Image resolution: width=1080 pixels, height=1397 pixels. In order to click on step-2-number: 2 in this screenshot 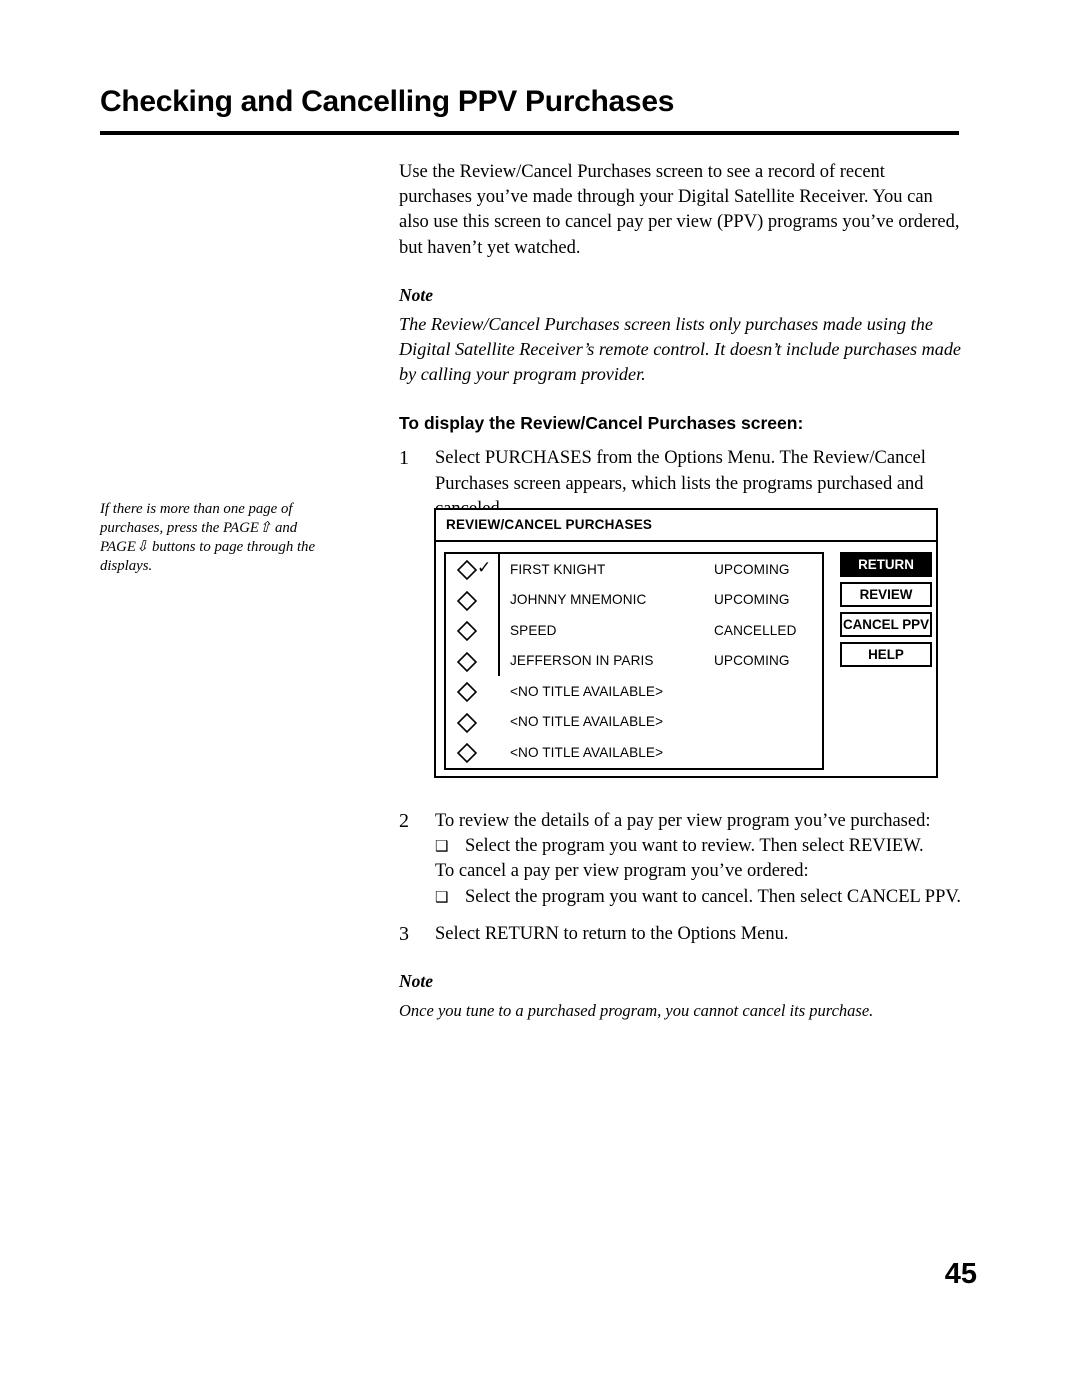, I will do `click(404, 821)`.